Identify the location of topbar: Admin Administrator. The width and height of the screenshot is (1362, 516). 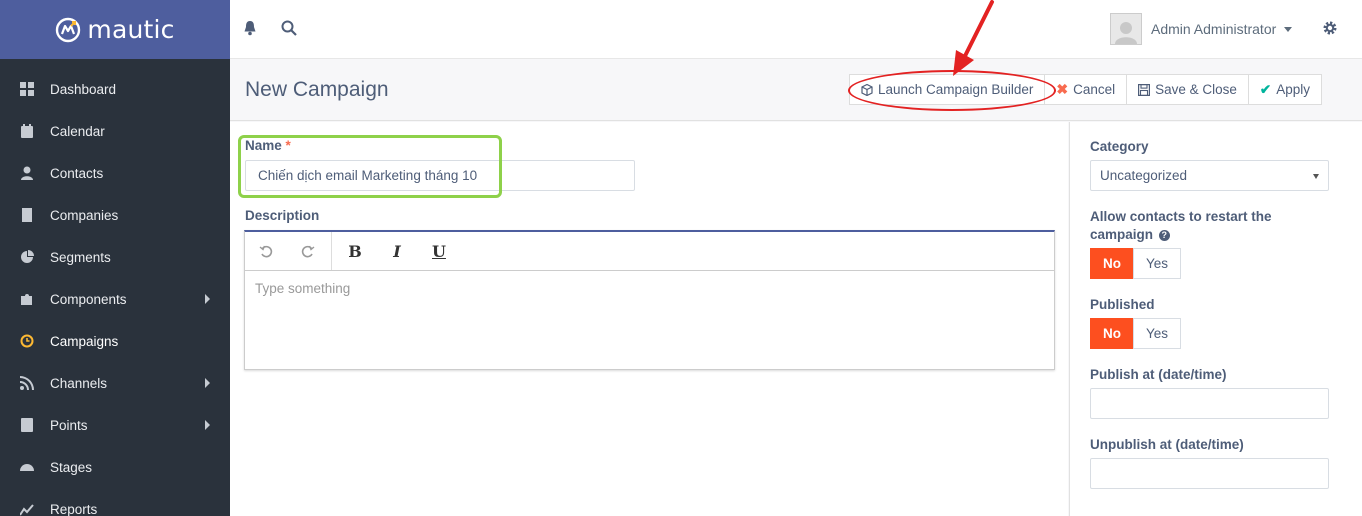
(796, 29).